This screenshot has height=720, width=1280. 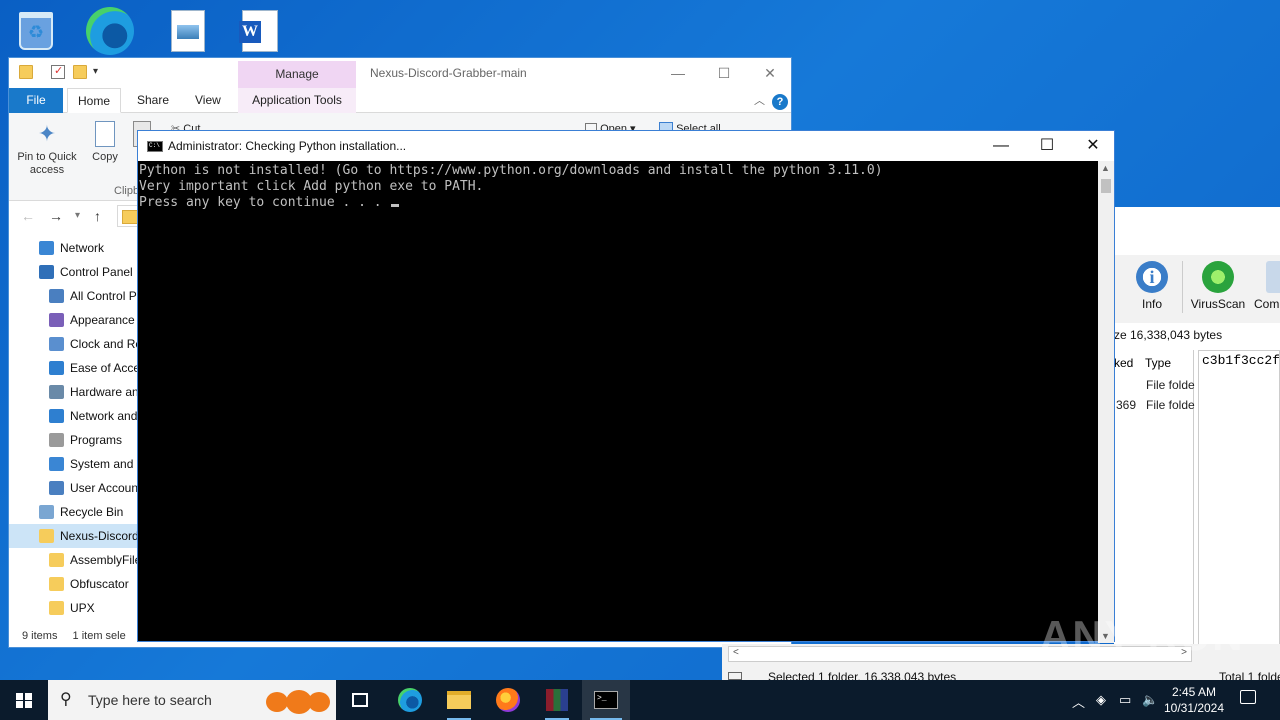 What do you see at coordinates (94, 560) in the screenshot?
I see `tree-item: AssemblyFile` at bounding box center [94, 560].